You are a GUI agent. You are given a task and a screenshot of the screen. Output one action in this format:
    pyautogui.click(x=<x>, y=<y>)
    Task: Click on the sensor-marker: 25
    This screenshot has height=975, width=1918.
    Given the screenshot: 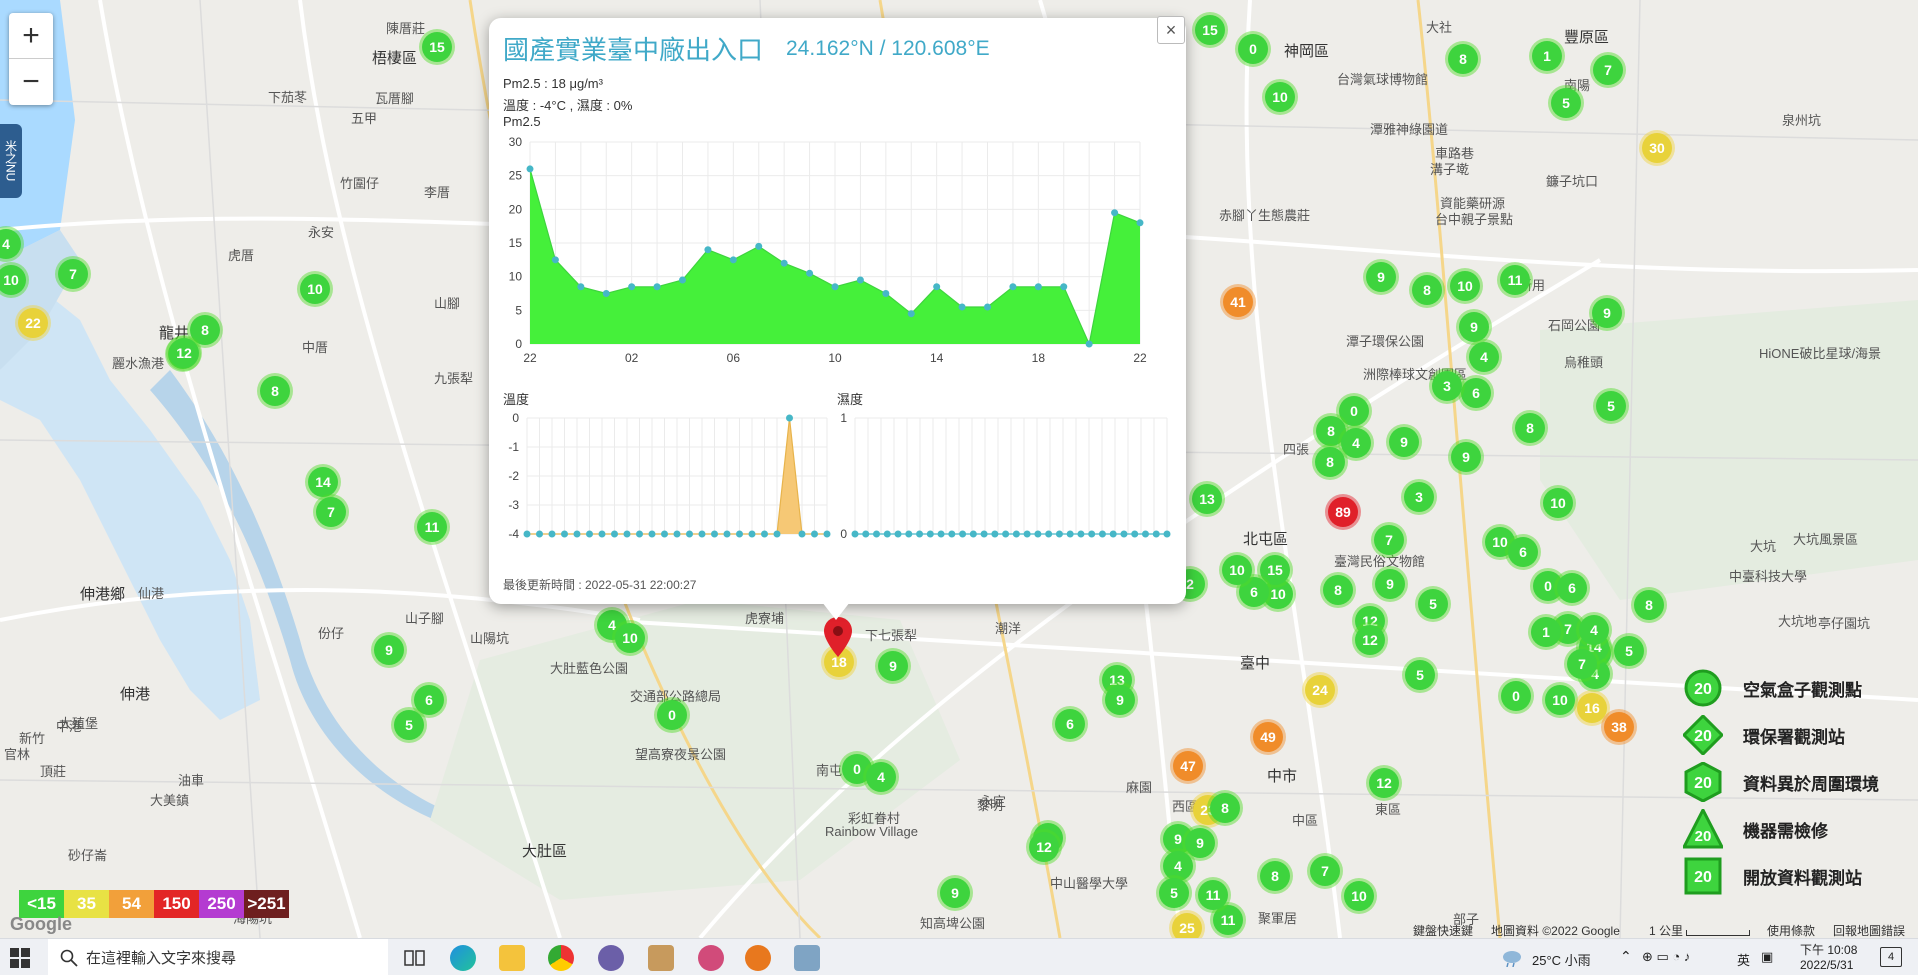 What is the action you would take?
    pyautogui.click(x=1187, y=925)
    